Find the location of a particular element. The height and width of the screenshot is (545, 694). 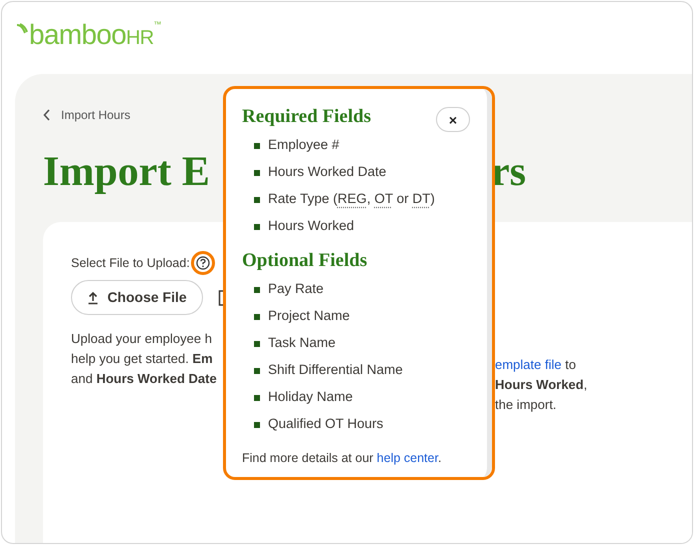

template-link: emplate file is located at coordinates (528, 364).